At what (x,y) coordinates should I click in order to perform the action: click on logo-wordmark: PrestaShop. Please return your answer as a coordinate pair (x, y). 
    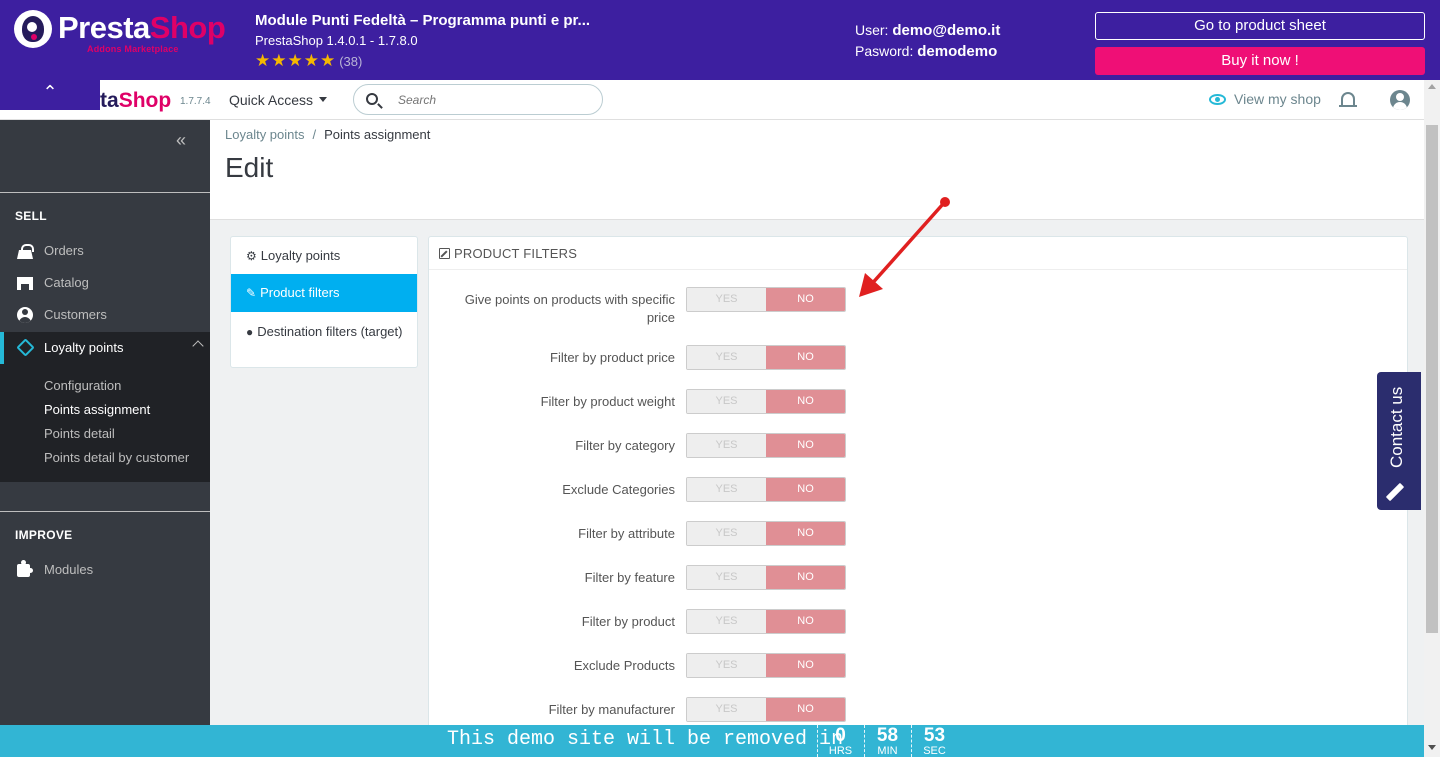
    Looking at the image, I should click on (142, 28).